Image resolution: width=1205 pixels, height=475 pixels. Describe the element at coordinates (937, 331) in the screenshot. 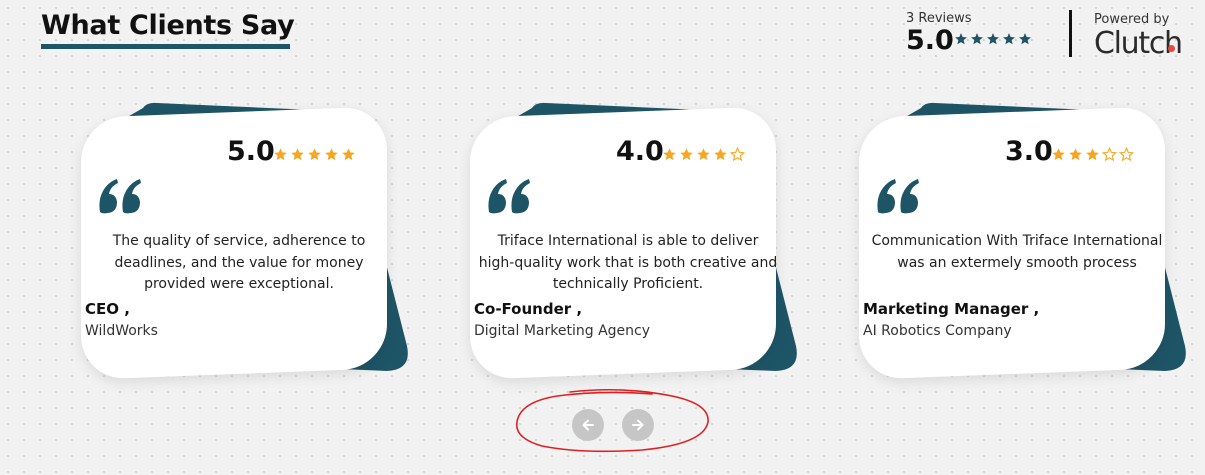

I see `reviewer-company: AI Robotics Company` at that location.